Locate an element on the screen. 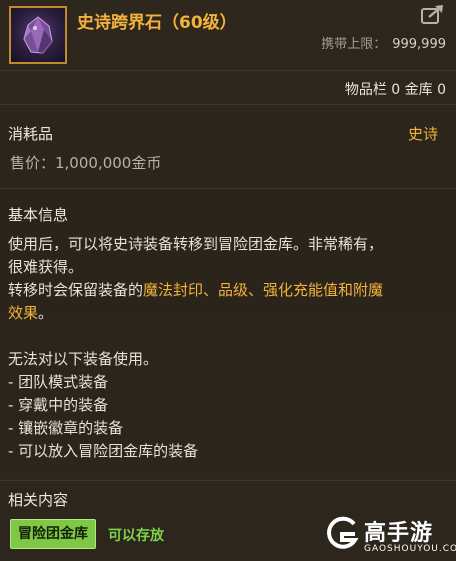  watermark-text: 高手游 is located at coordinates (399, 533).